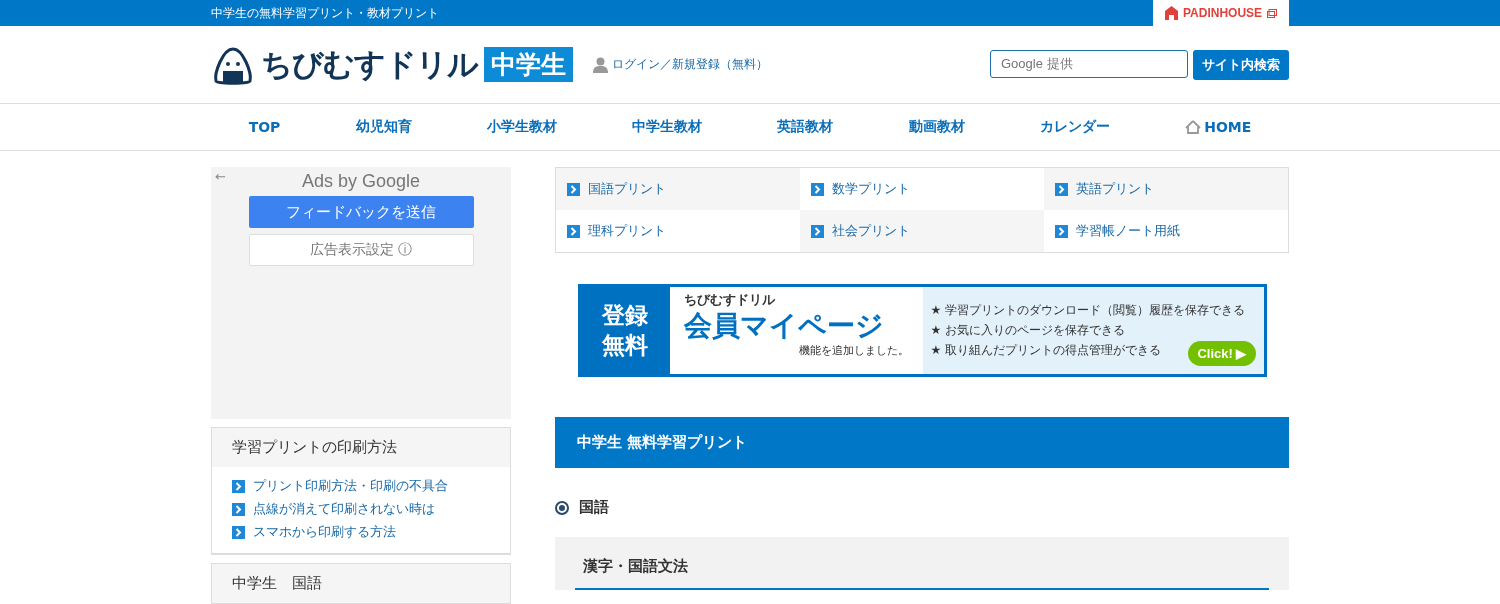  Describe the element at coordinates (1272, 13) in the screenshot. I see `external-window-icon` at that location.